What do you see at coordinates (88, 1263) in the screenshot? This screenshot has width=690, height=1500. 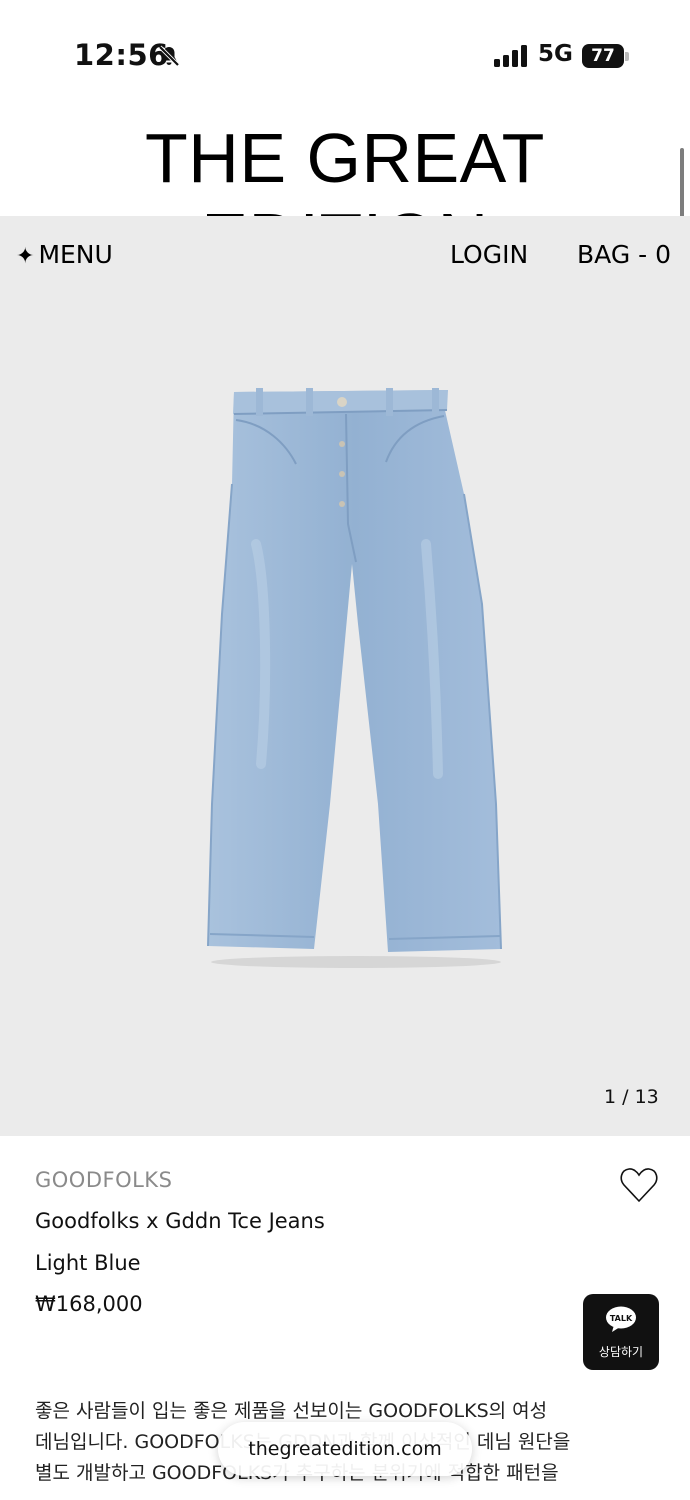 I see `product-color: Light Blue` at bounding box center [88, 1263].